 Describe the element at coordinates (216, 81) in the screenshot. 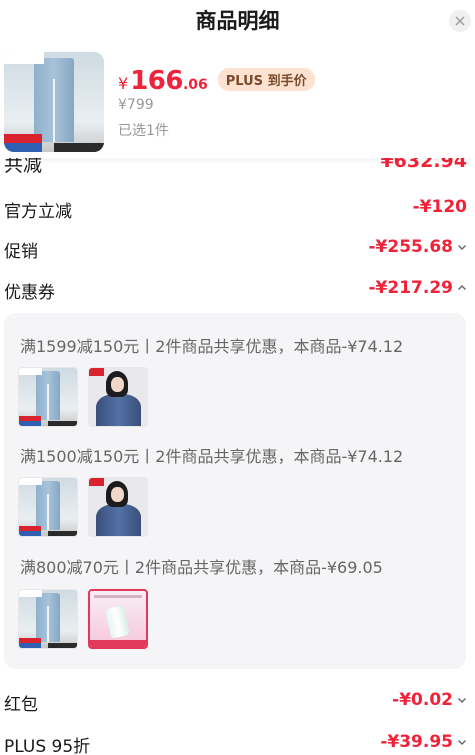

I see `final-price: ¥ 166 .06 PLUS 到手价` at that location.